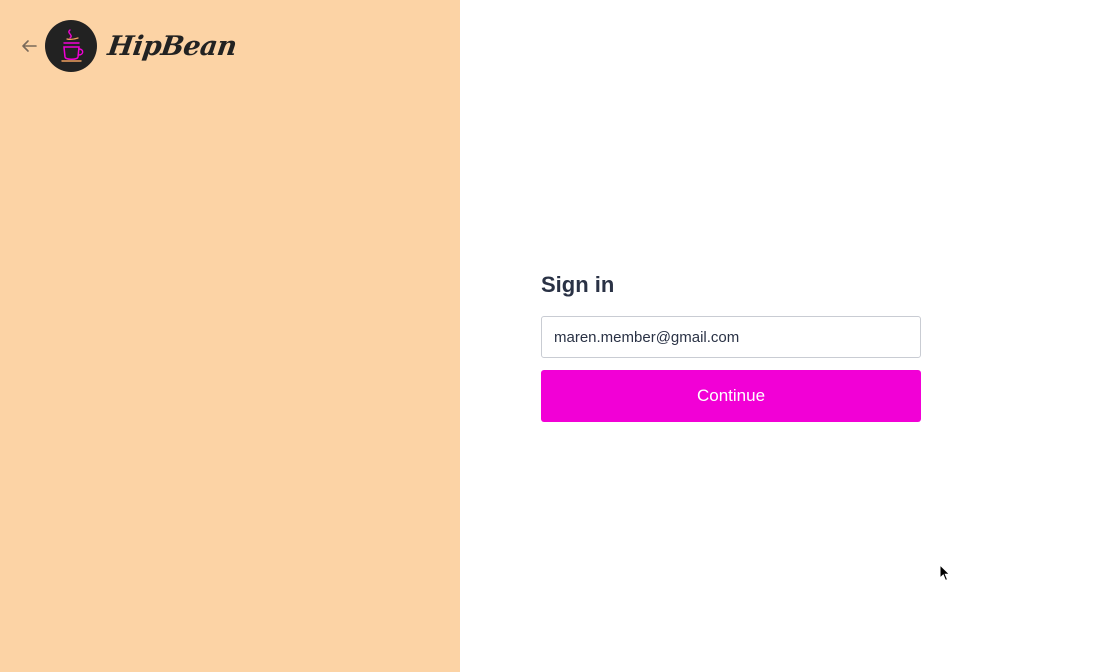 The image size is (1104, 672). What do you see at coordinates (71, 46) in the screenshot?
I see `coffee-cup-icon` at bounding box center [71, 46].